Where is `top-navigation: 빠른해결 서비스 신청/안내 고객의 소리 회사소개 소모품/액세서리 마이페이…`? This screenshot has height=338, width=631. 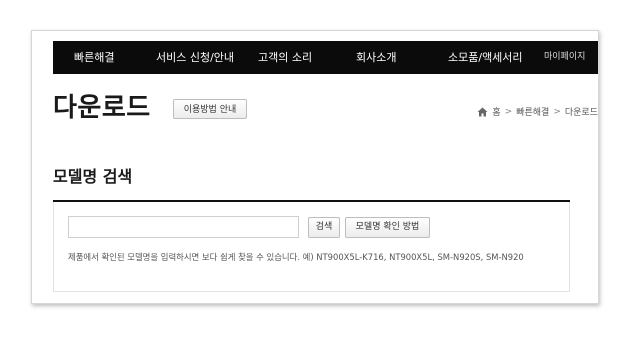 top-navigation: 빠른해결 서비스 신청/안내 고객의 소리 회사소개 소모품/액세서리 마이페이… is located at coordinates (325, 57).